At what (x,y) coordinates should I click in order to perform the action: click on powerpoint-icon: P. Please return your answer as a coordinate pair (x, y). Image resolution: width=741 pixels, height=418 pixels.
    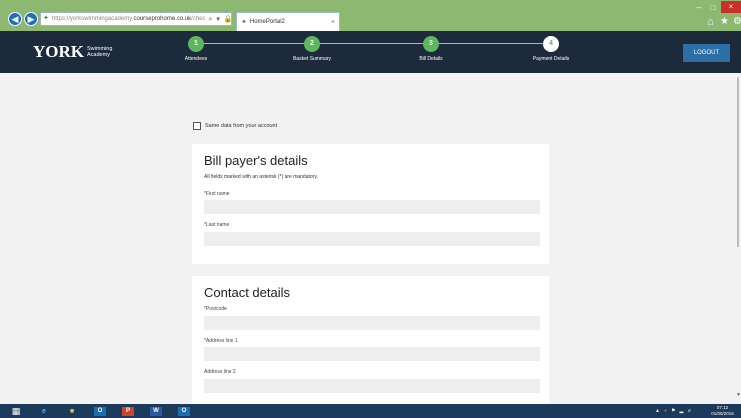
    Looking at the image, I should click on (128, 411).